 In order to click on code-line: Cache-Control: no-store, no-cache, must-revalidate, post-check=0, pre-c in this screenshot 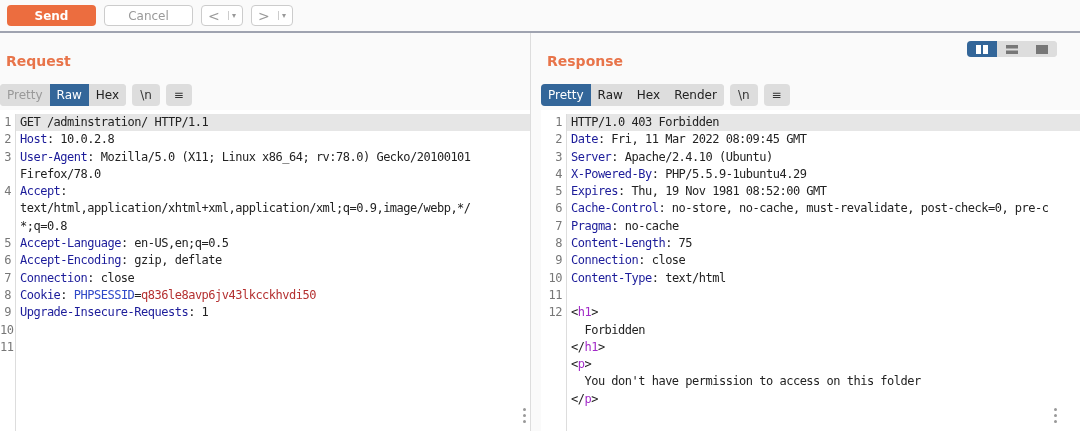, I will do `click(810, 208)`.